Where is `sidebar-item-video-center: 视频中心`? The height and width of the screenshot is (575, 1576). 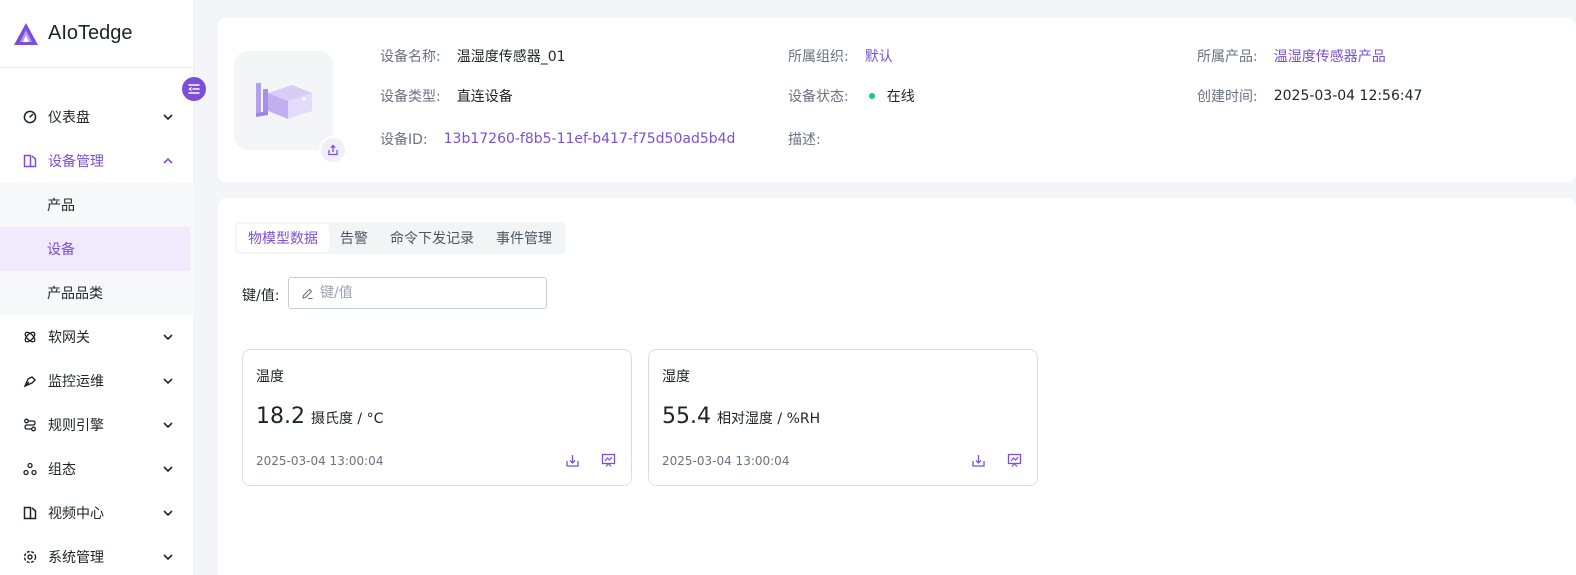 sidebar-item-video-center: 视频中心 is located at coordinates (97, 513).